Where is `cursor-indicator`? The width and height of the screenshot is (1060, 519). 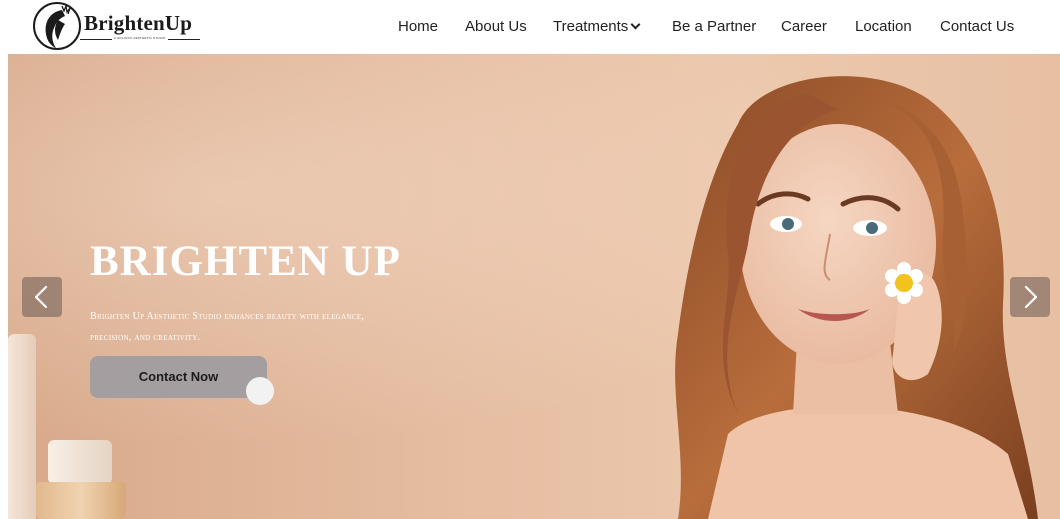 cursor-indicator is located at coordinates (260, 391).